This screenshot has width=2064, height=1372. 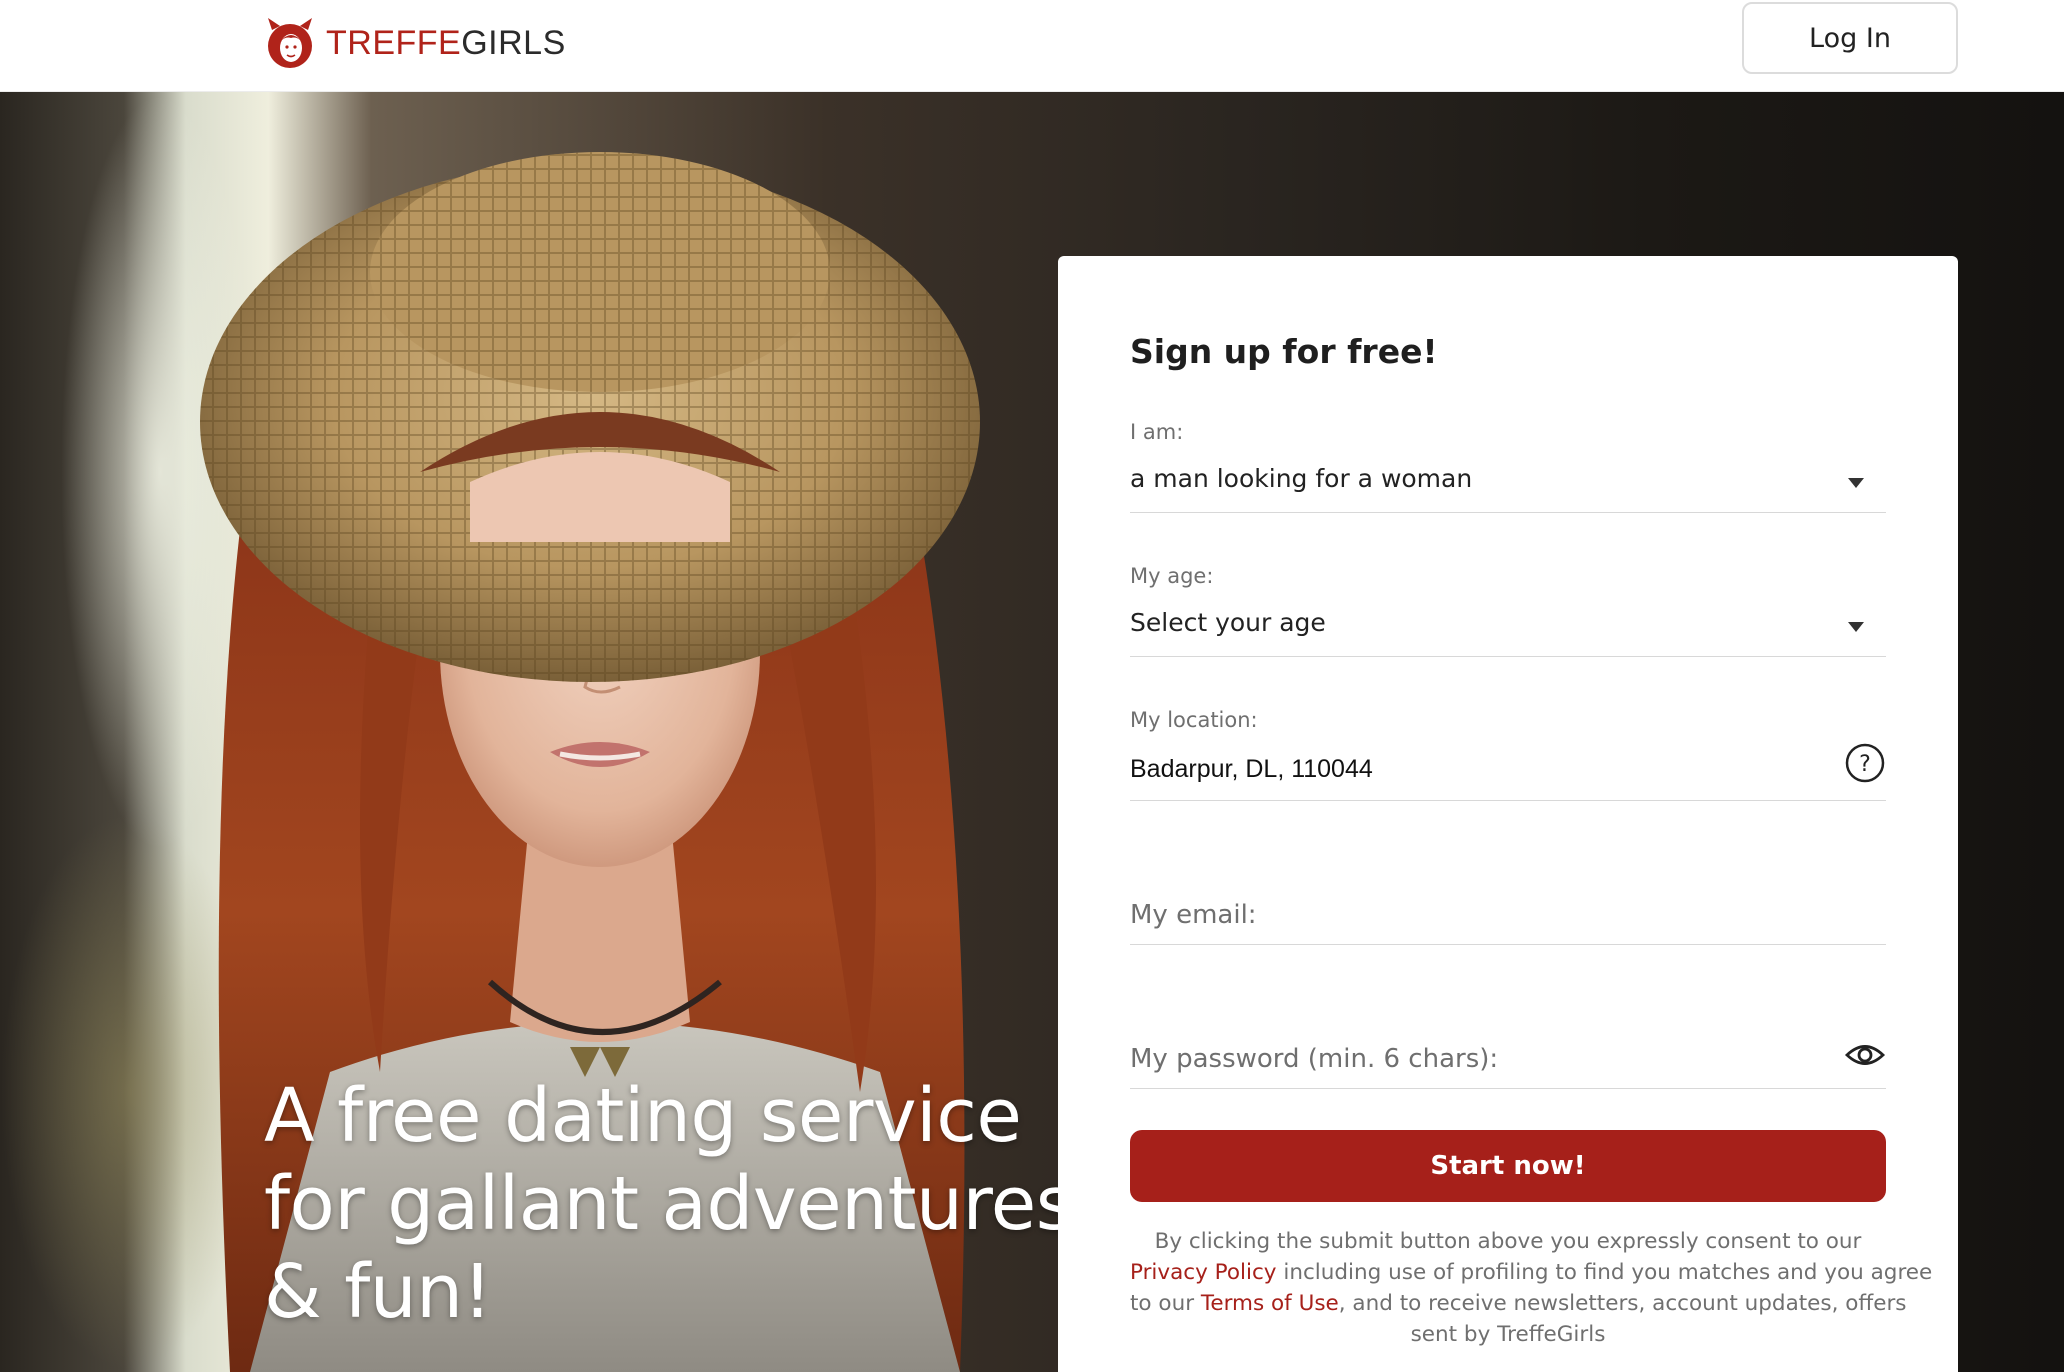 What do you see at coordinates (1508, 1046) in the screenshot?
I see `password-field: My password (min. 6 chars):` at bounding box center [1508, 1046].